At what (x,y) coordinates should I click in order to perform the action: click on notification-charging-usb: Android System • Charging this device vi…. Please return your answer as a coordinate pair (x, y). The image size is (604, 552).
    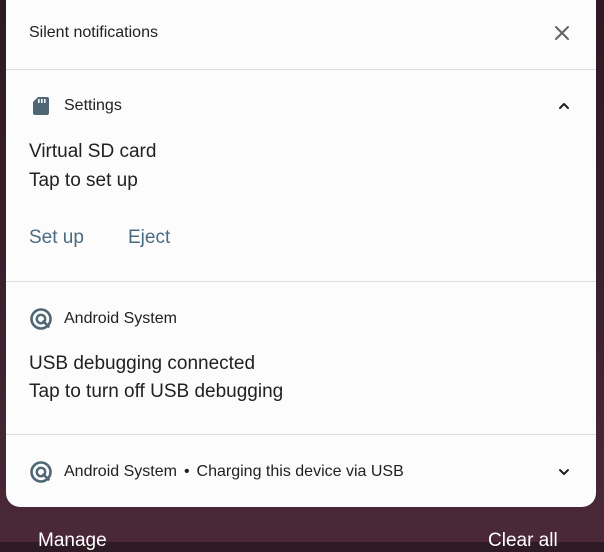
    Looking at the image, I should click on (301, 471).